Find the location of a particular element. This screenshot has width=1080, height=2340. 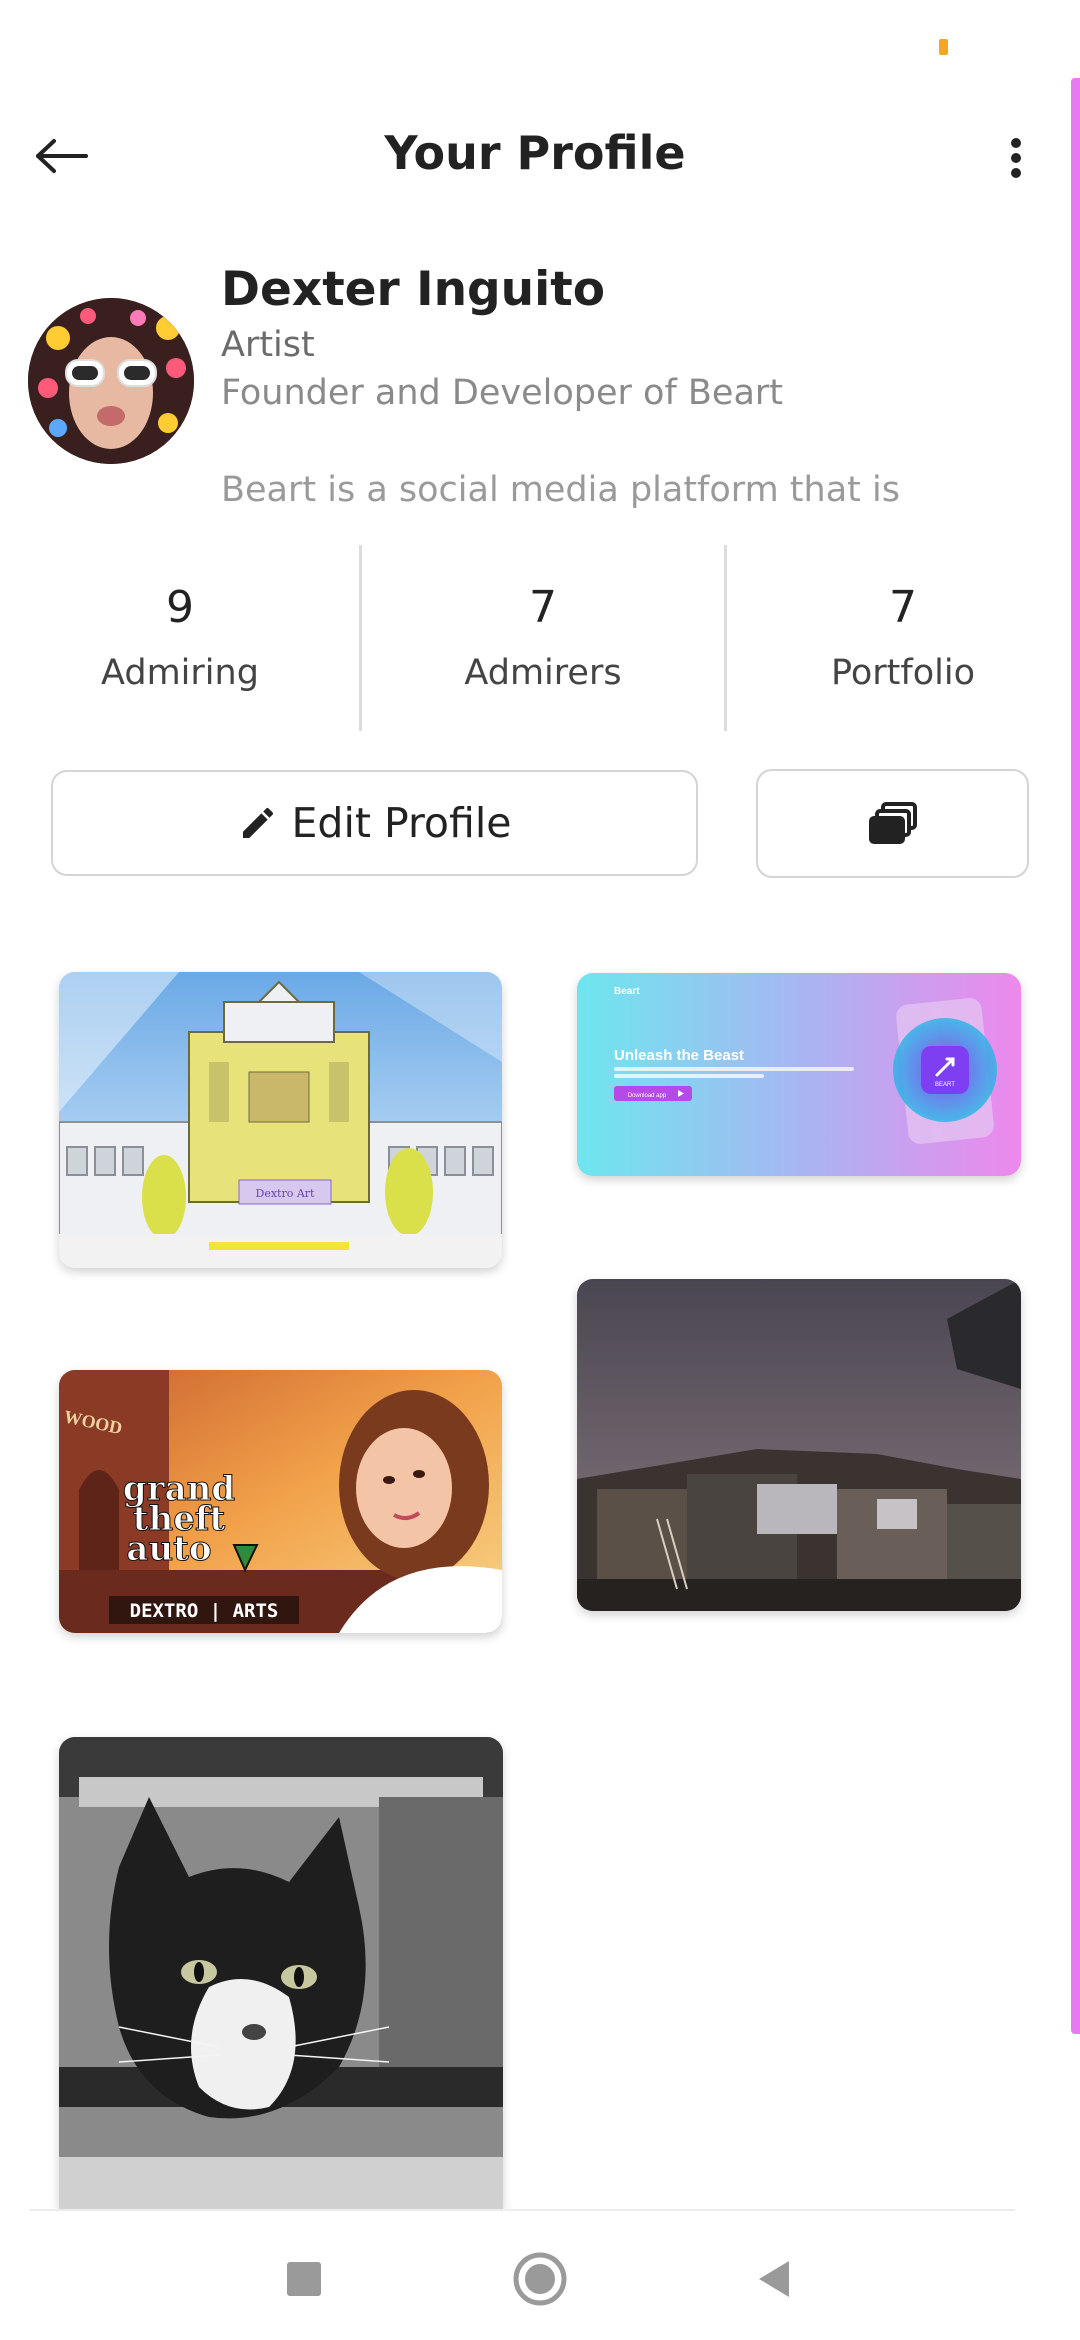

triangle-back-icon is located at coordinates (774, 2279).